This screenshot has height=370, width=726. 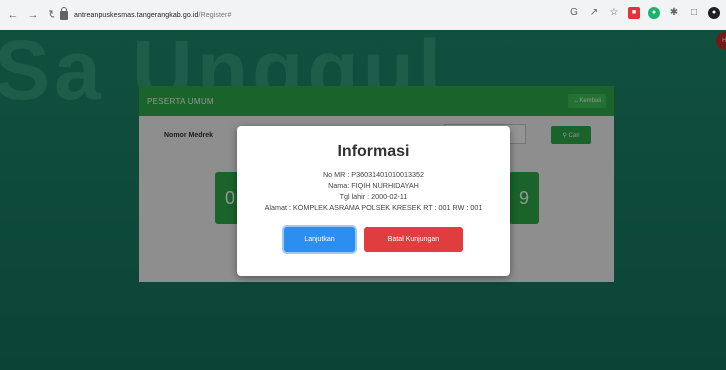 I want to click on extension-green-icon: ●, so click(x=654, y=13).